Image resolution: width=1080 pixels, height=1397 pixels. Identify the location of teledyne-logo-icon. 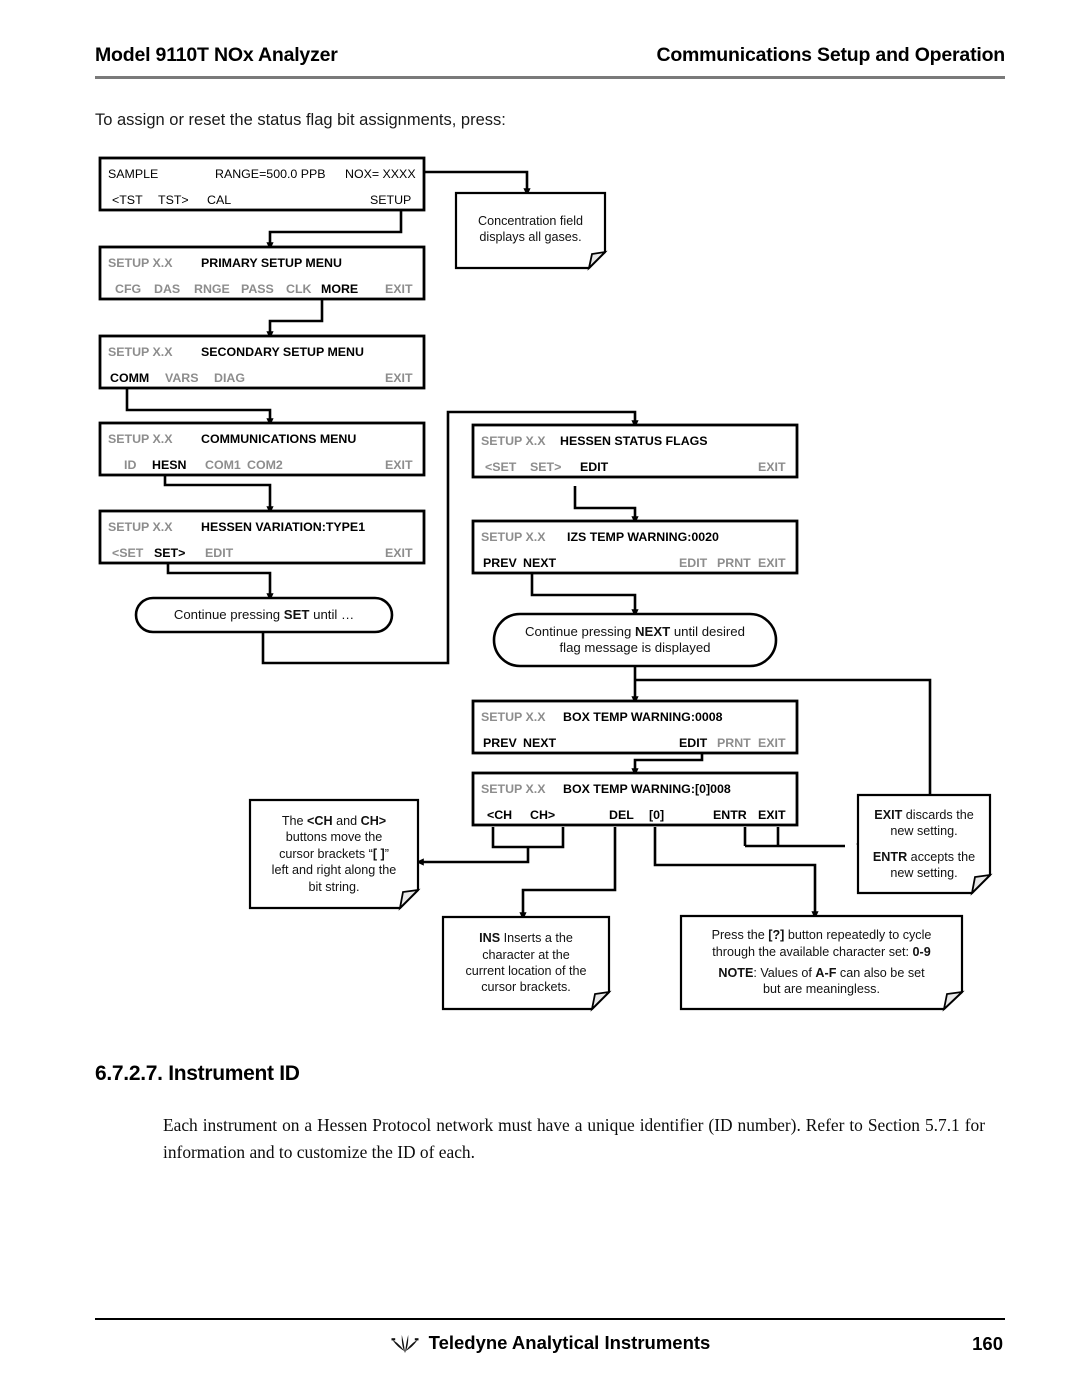
(405, 1344).